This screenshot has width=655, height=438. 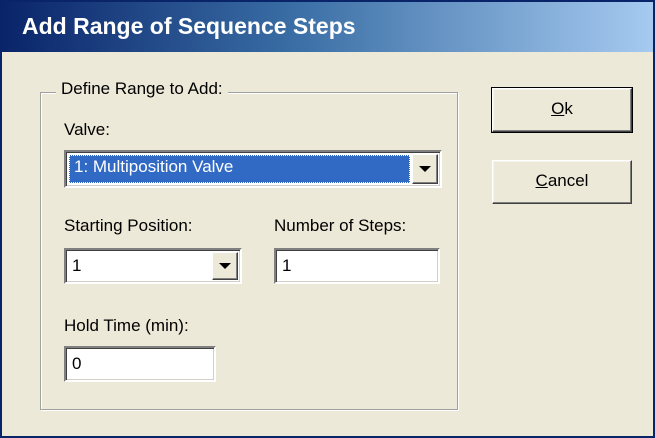 I want to click on valve-dropdown-button, so click(x=425, y=169).